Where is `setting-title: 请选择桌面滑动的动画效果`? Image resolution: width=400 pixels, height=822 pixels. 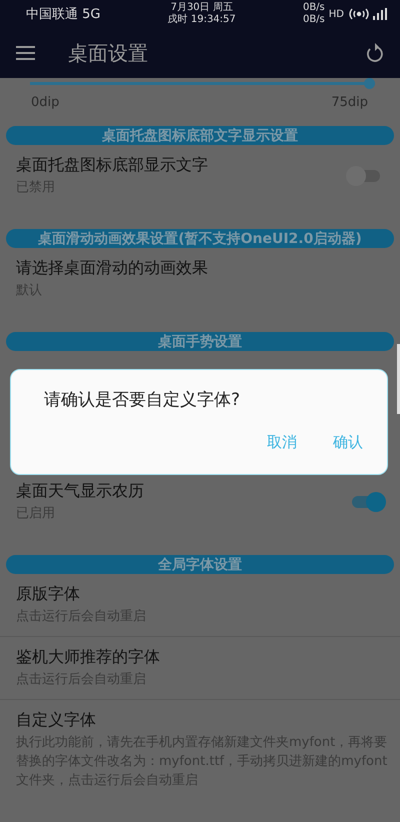
setting-title: 请选择桌面滑动的动画效果 is located at coordinates (112, 268).